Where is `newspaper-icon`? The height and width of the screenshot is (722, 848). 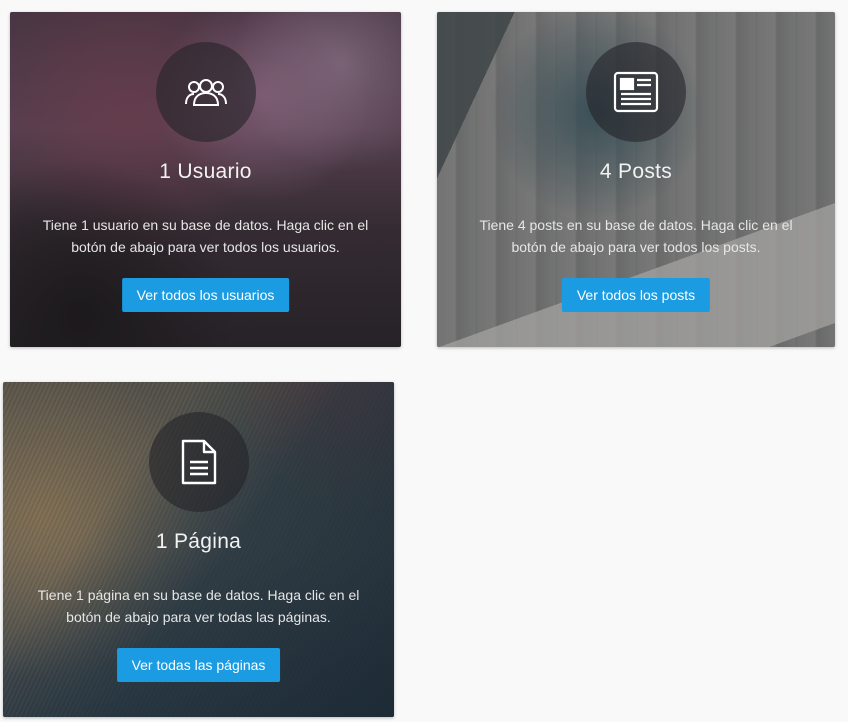
newspaper-icon is located at coordinates (636, 92).